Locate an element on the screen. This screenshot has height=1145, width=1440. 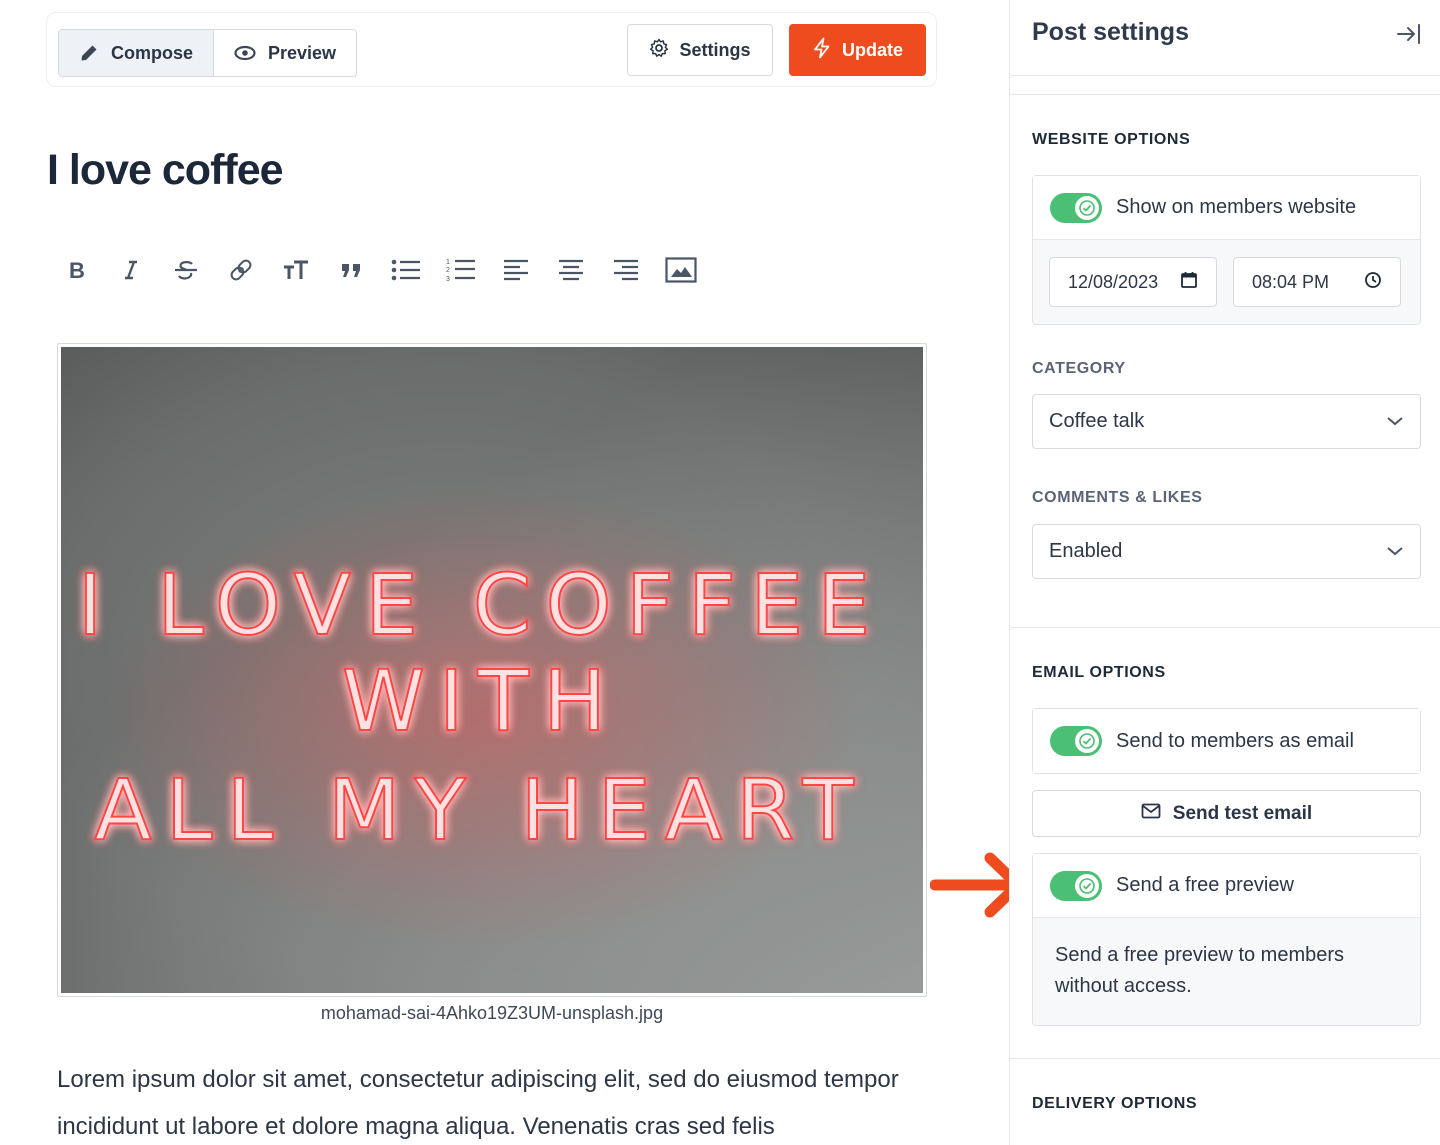
align-right-icon is located at coordinates (625, 270).